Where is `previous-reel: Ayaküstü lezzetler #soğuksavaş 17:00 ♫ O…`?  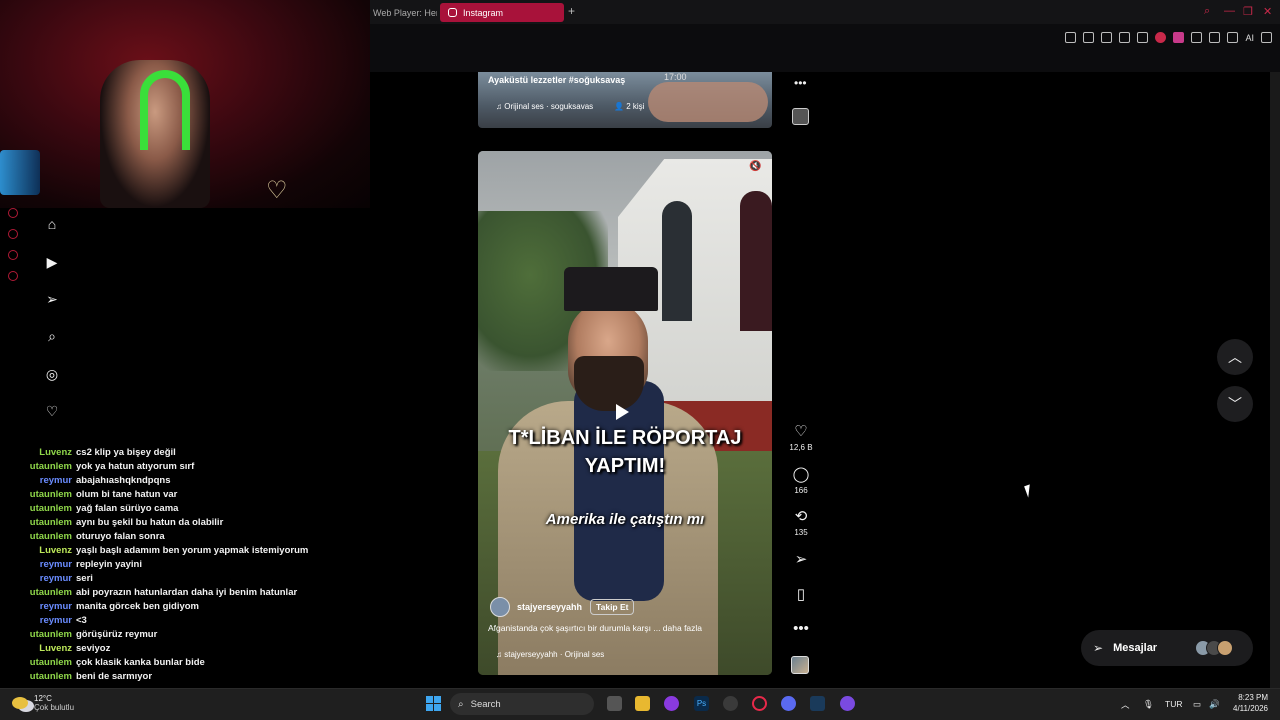
previous-reel: Ayaküstü lezzetler #soğuksavaş 17:00 ♫ O… is located at coordinates (625, 100).